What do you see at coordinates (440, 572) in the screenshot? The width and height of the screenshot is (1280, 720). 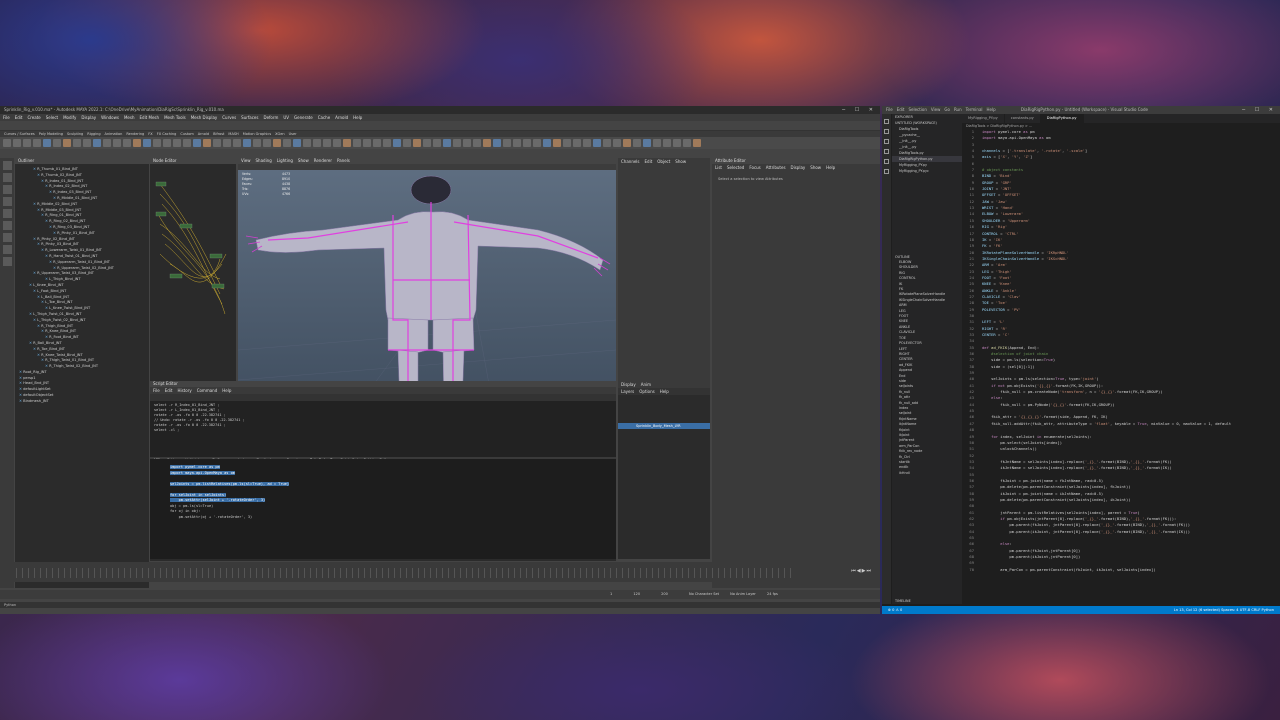 I see `time-slider: ⏮◀▶⏭` at bounding box center [440, 572].